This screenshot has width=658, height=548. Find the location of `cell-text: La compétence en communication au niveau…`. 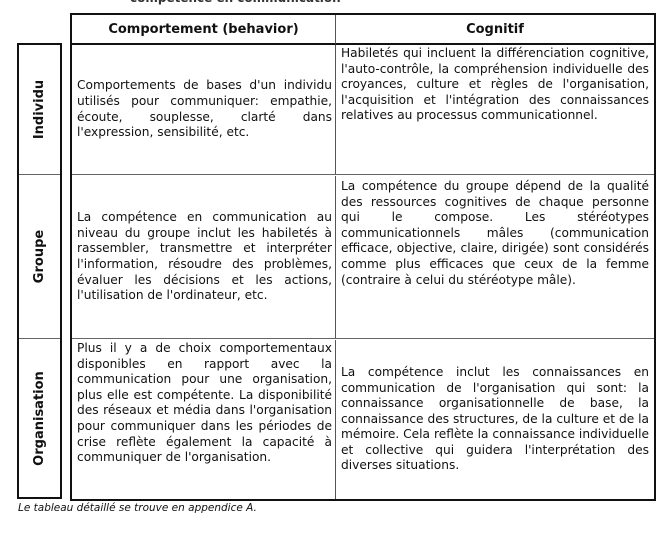

cell-text: La compétence en communication au niveau… is located at coordinates (204, 256).